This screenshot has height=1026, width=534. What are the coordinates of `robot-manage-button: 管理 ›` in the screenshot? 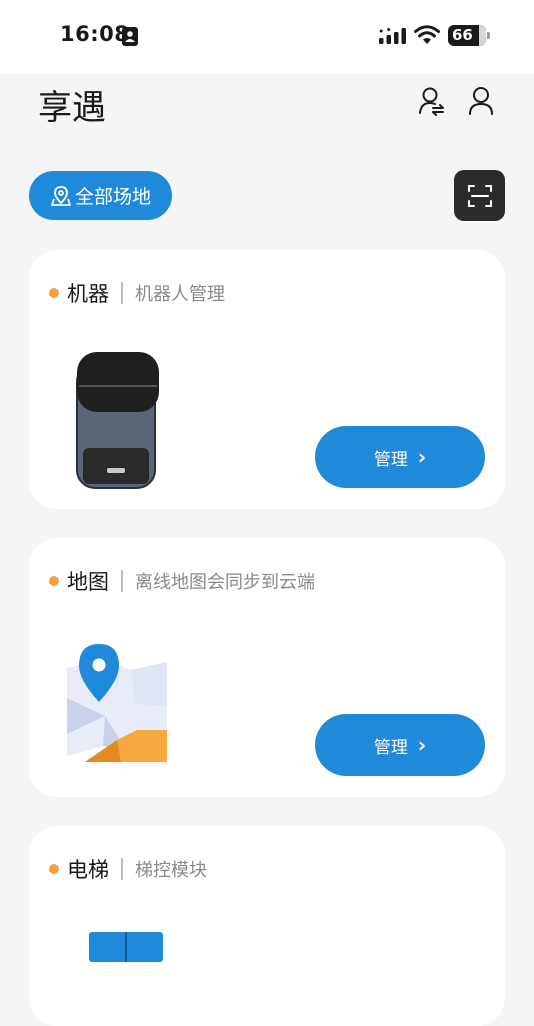 It's located at (400, 457).